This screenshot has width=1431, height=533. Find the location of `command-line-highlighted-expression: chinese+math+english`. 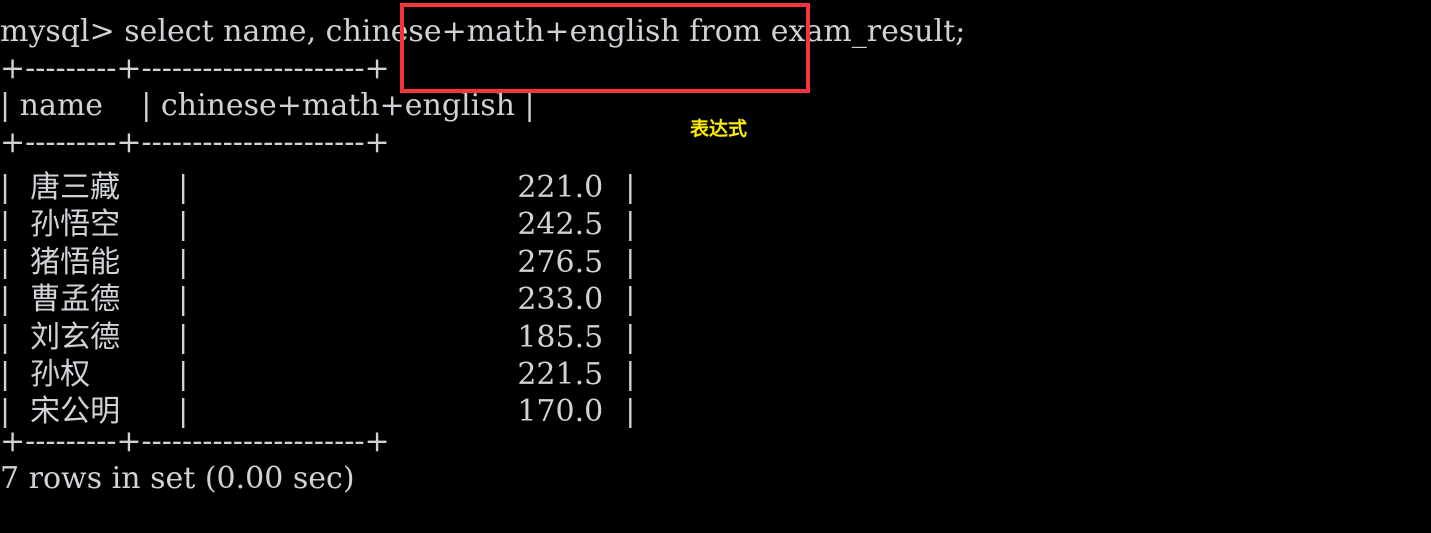

command-line-highlighted-expression: chinese+math+english is located at coordinates (502, 31).